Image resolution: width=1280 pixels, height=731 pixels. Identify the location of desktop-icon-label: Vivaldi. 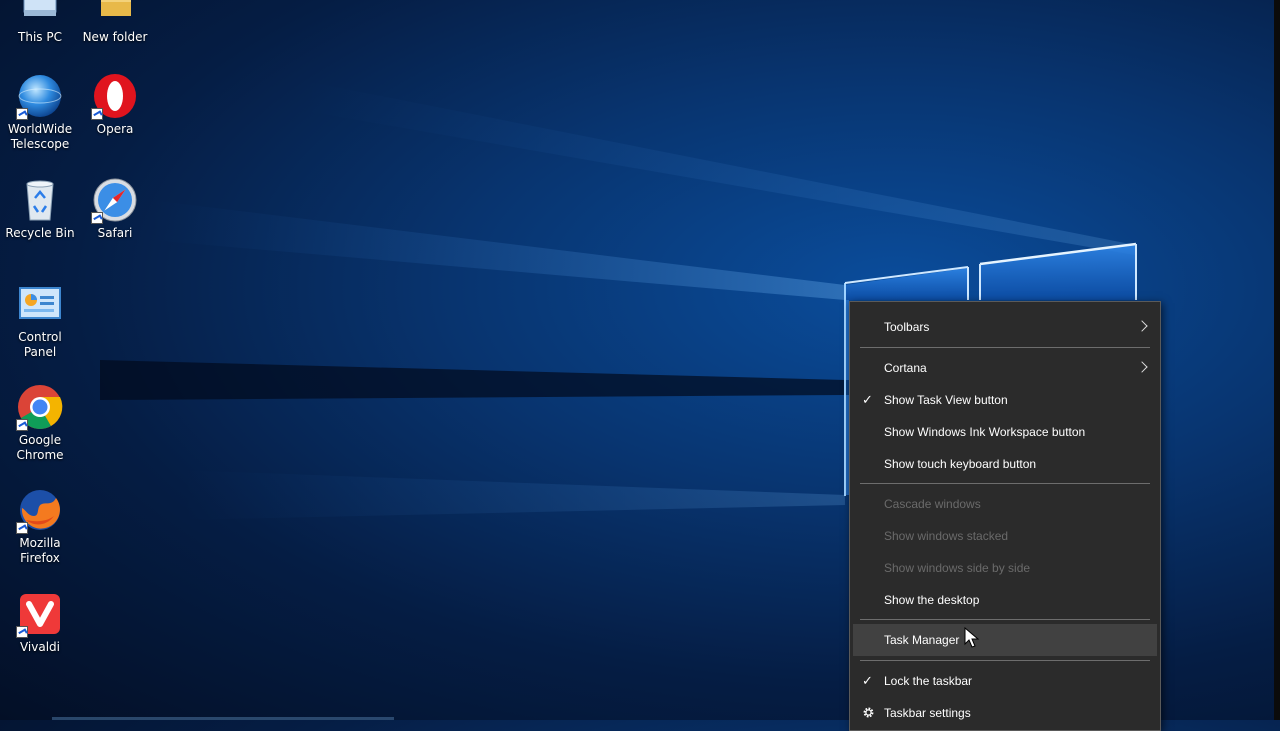
(40, 647).